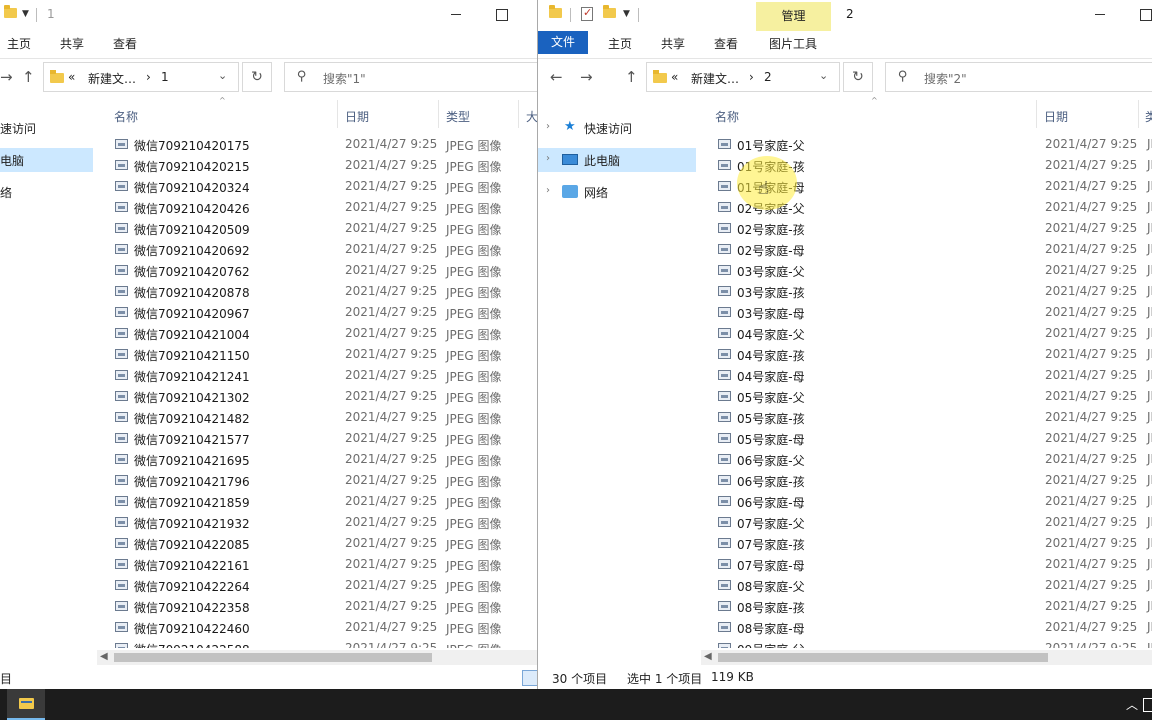 The image size is (1152, 720). I want to click on taskbar-file-explorer-button, so click(26, 704).